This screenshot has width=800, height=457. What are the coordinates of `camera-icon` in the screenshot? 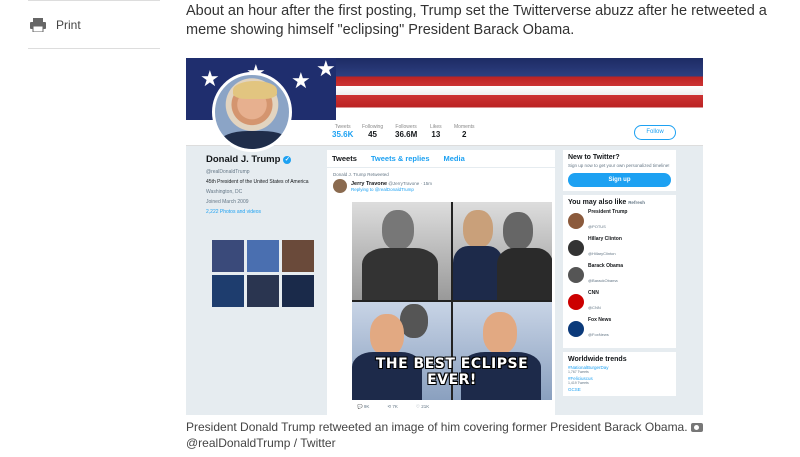 It's located at (696, 427).